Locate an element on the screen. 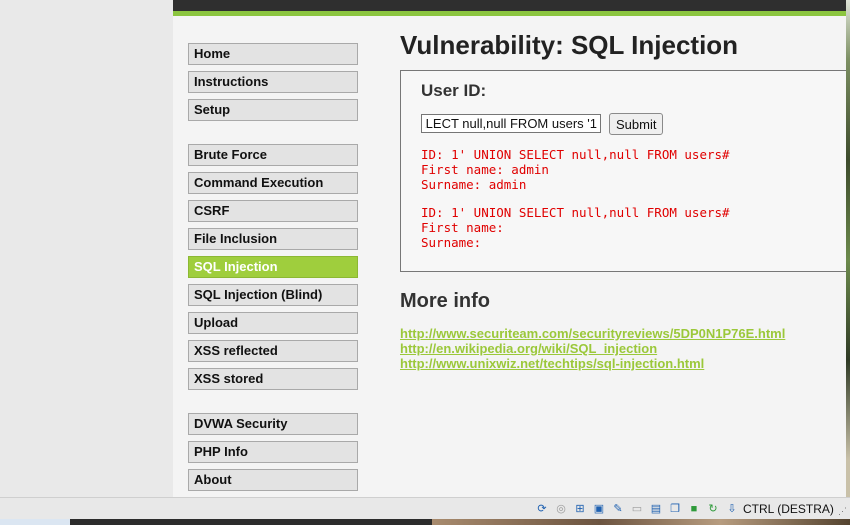 This screenshot has height=525, width=850. network-icon: ⊞ is located at coordinates (580, 509).